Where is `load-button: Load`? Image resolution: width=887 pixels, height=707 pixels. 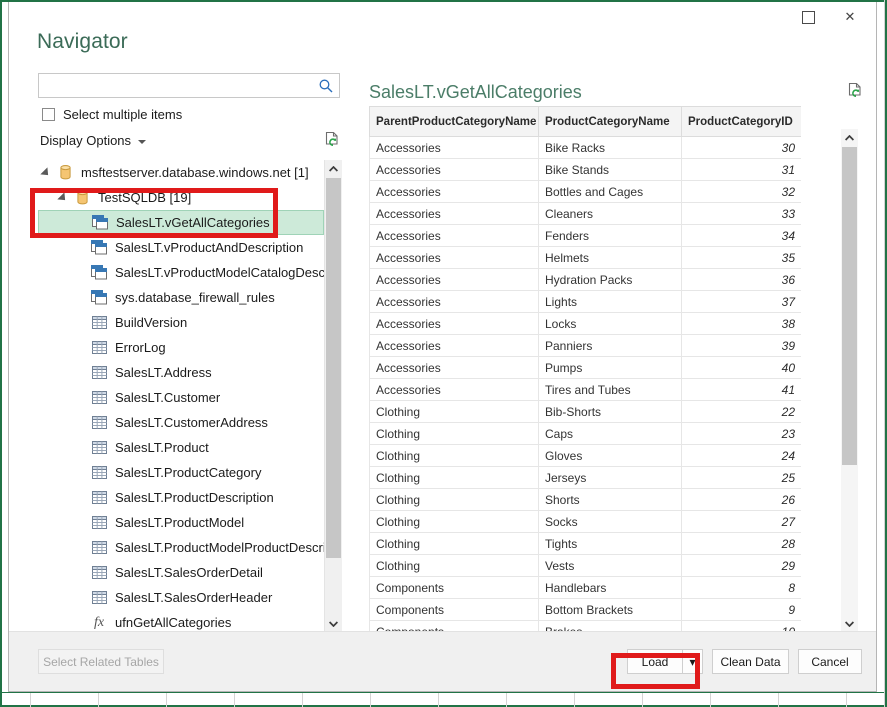 load-button: Load is located at coordinates (655, 661).